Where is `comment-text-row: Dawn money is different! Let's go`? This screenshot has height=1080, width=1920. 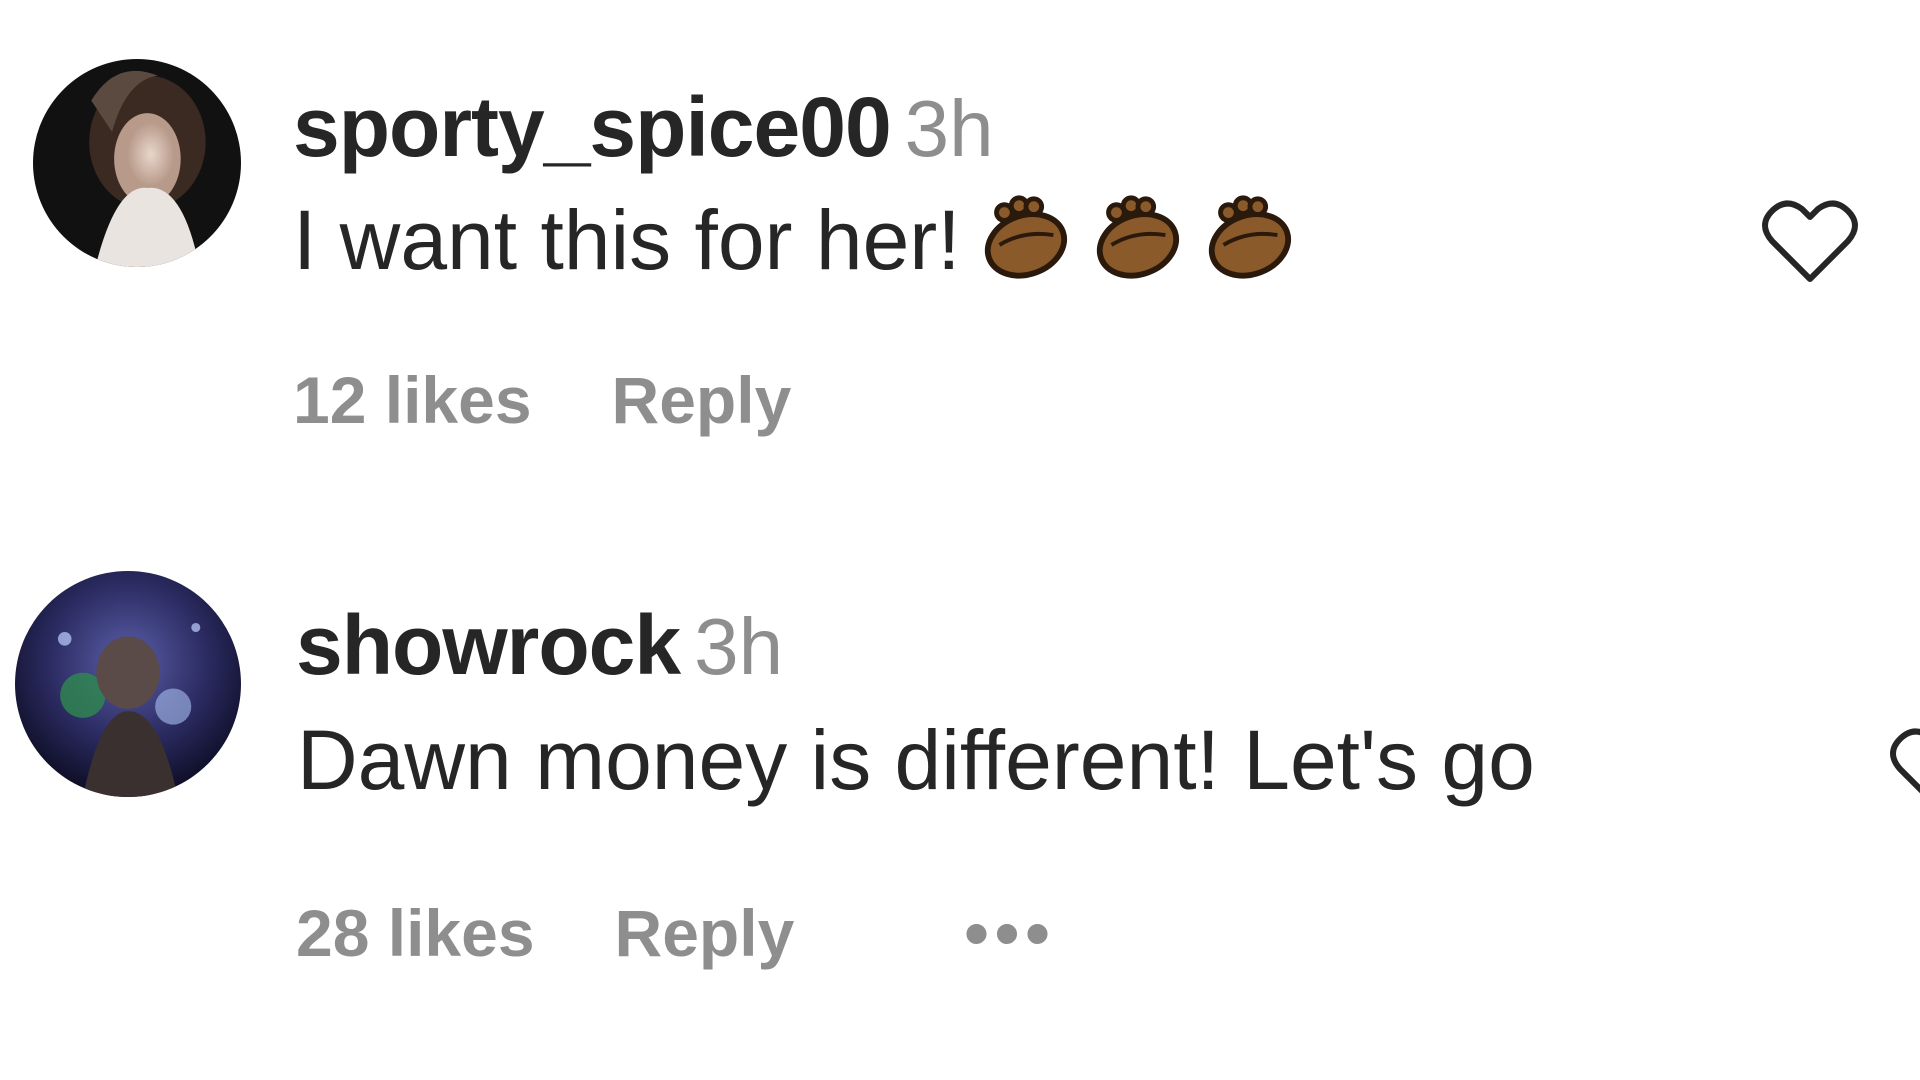 comment-text-row: Dawn money is different! Let's go is located at coordinates (916, 760).